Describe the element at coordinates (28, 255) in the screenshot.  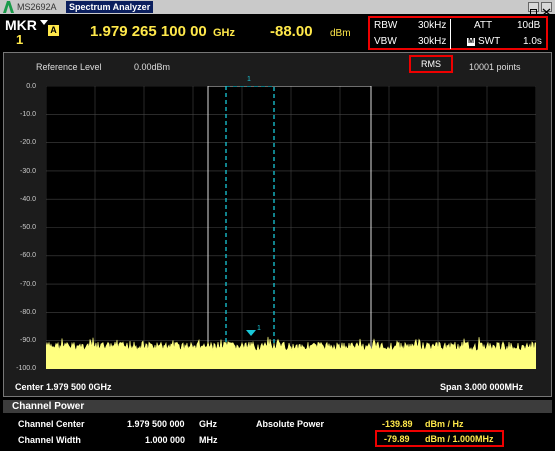
I see `y-tick-label: -60.0` at that location.